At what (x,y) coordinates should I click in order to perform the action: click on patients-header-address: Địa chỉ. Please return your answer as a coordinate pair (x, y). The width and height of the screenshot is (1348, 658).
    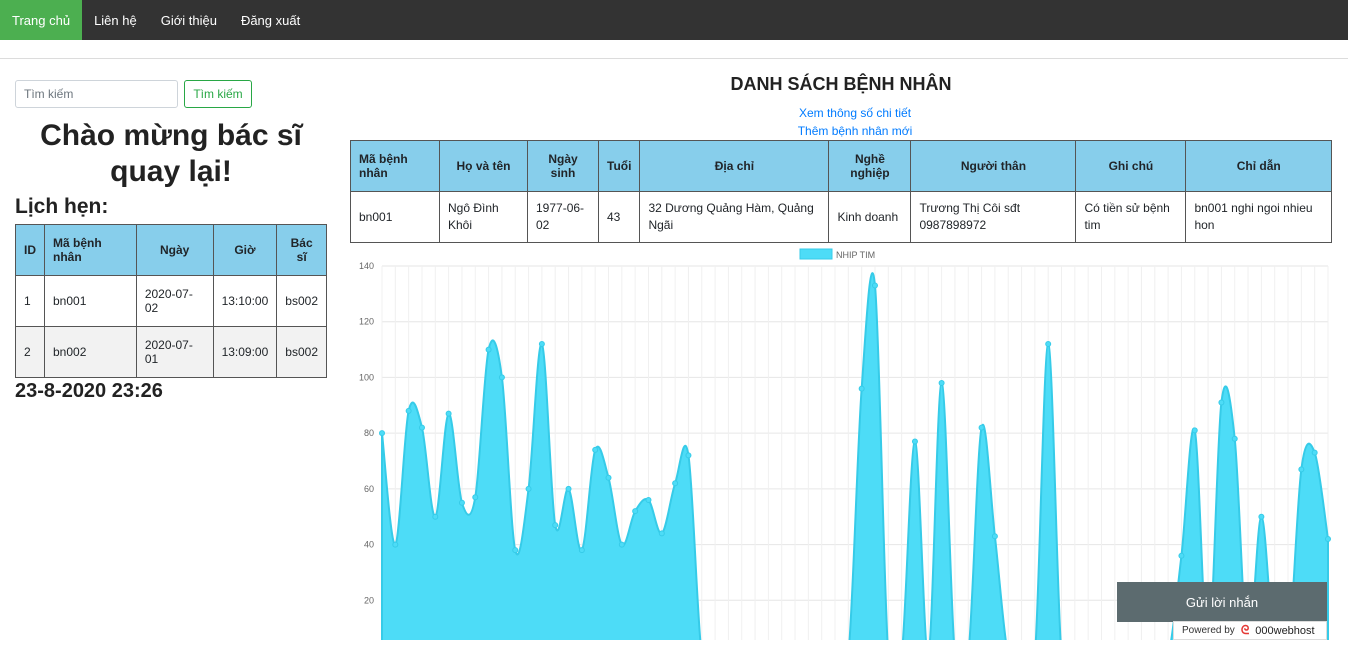
    Looking at the image, I should click on (734, 166).